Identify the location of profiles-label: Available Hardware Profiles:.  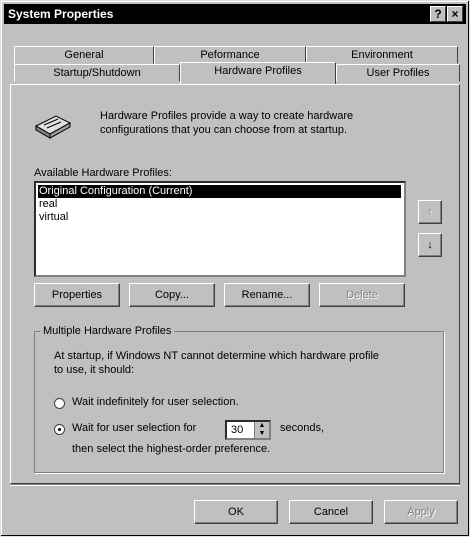
(103, 173).